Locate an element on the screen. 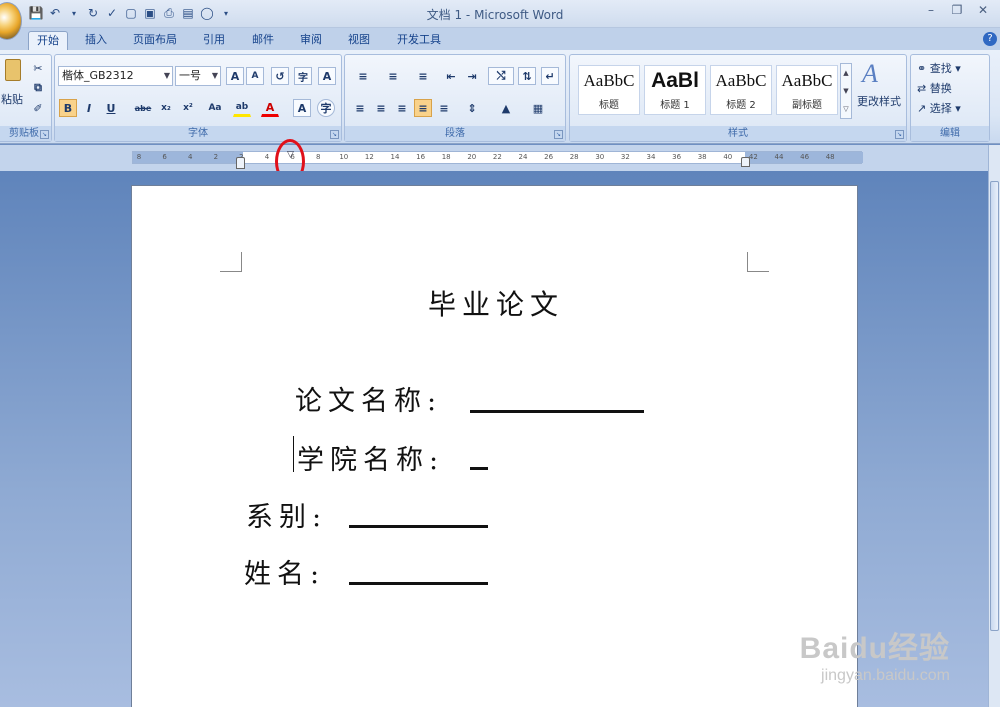 This screenshot has width=1000, height=707. font-size-select: 一号 ▼ is located at coordinates (198, 76).